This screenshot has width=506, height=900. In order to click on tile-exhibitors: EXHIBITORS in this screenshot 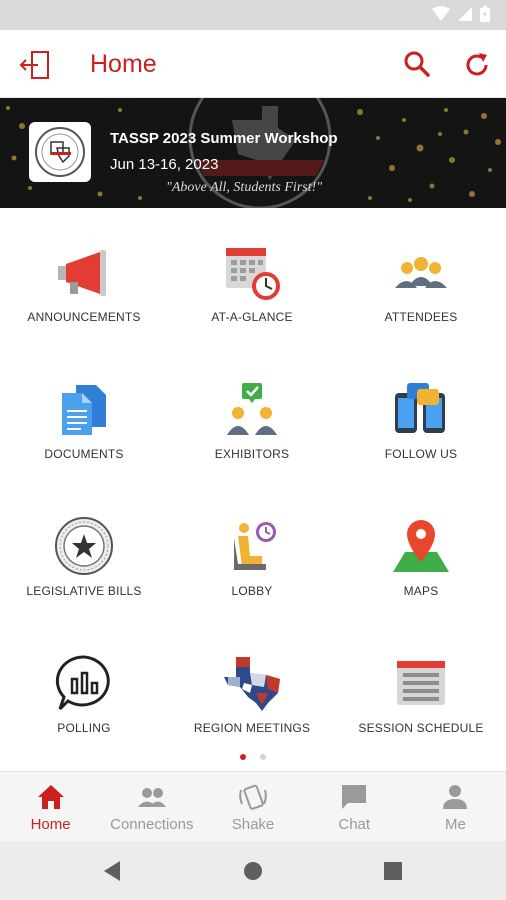, I will do `click(252, 413)`.